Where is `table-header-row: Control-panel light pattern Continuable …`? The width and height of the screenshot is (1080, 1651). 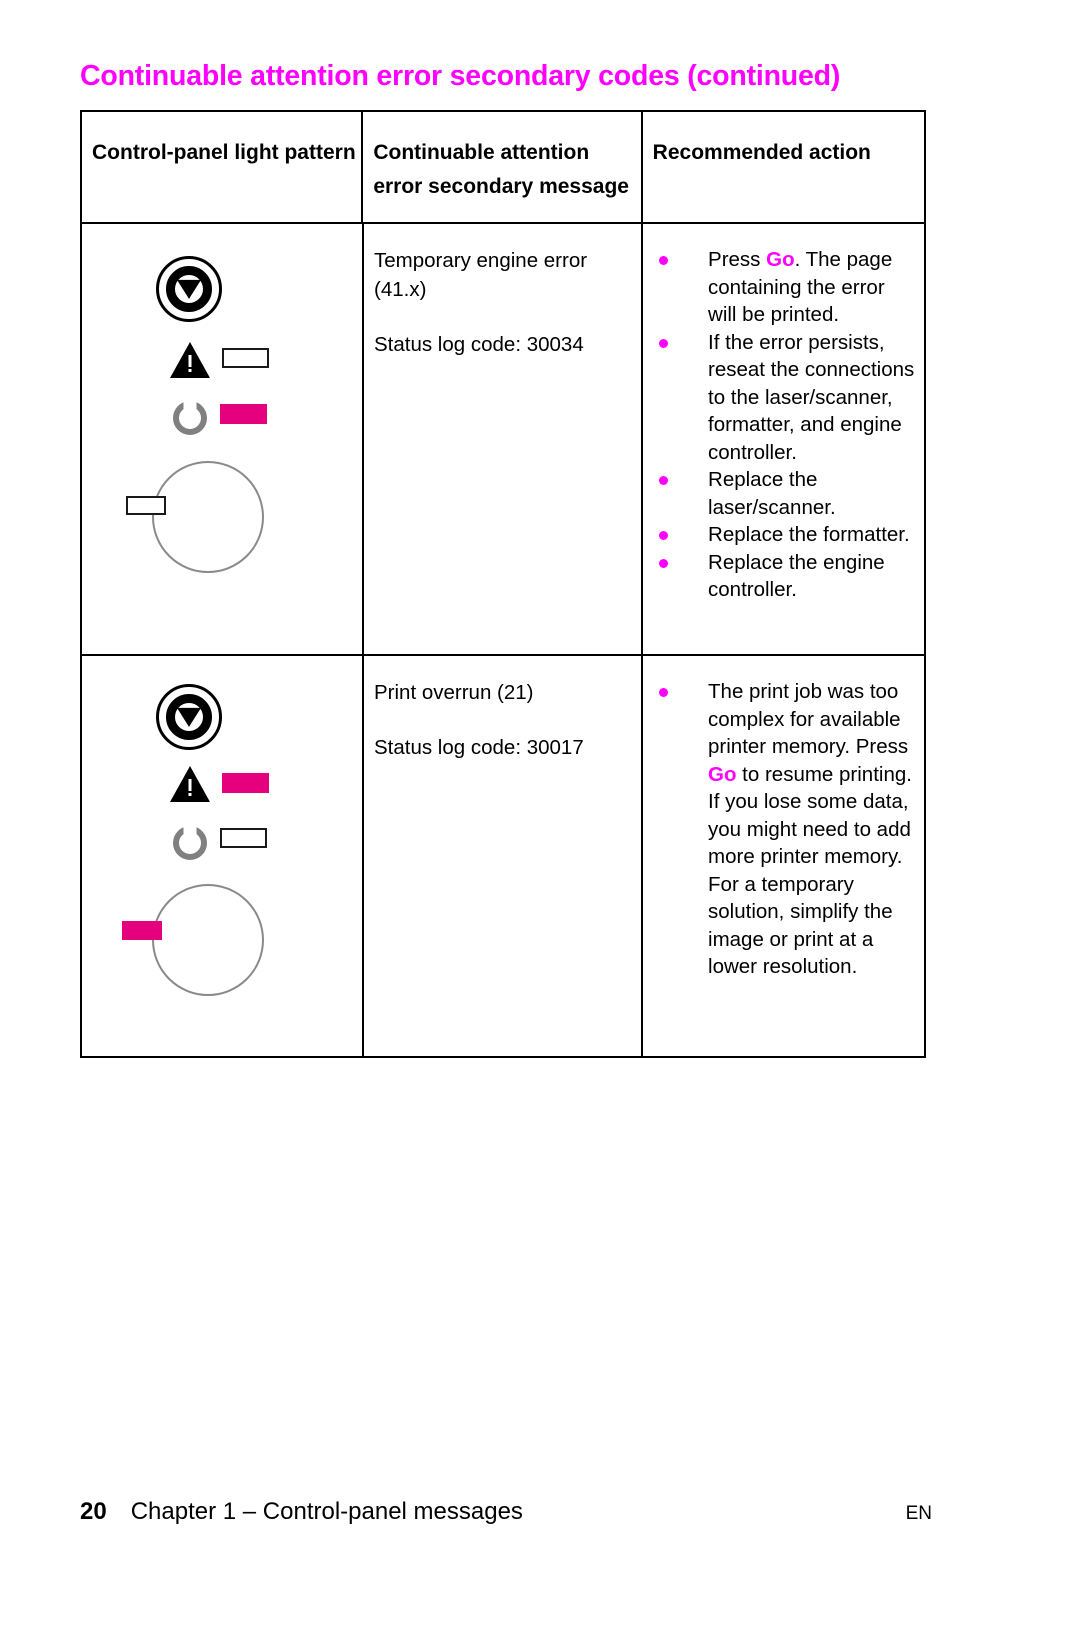
table-header-row: Control-panel light pattern Continuable … is located at coordinates (503, 168).